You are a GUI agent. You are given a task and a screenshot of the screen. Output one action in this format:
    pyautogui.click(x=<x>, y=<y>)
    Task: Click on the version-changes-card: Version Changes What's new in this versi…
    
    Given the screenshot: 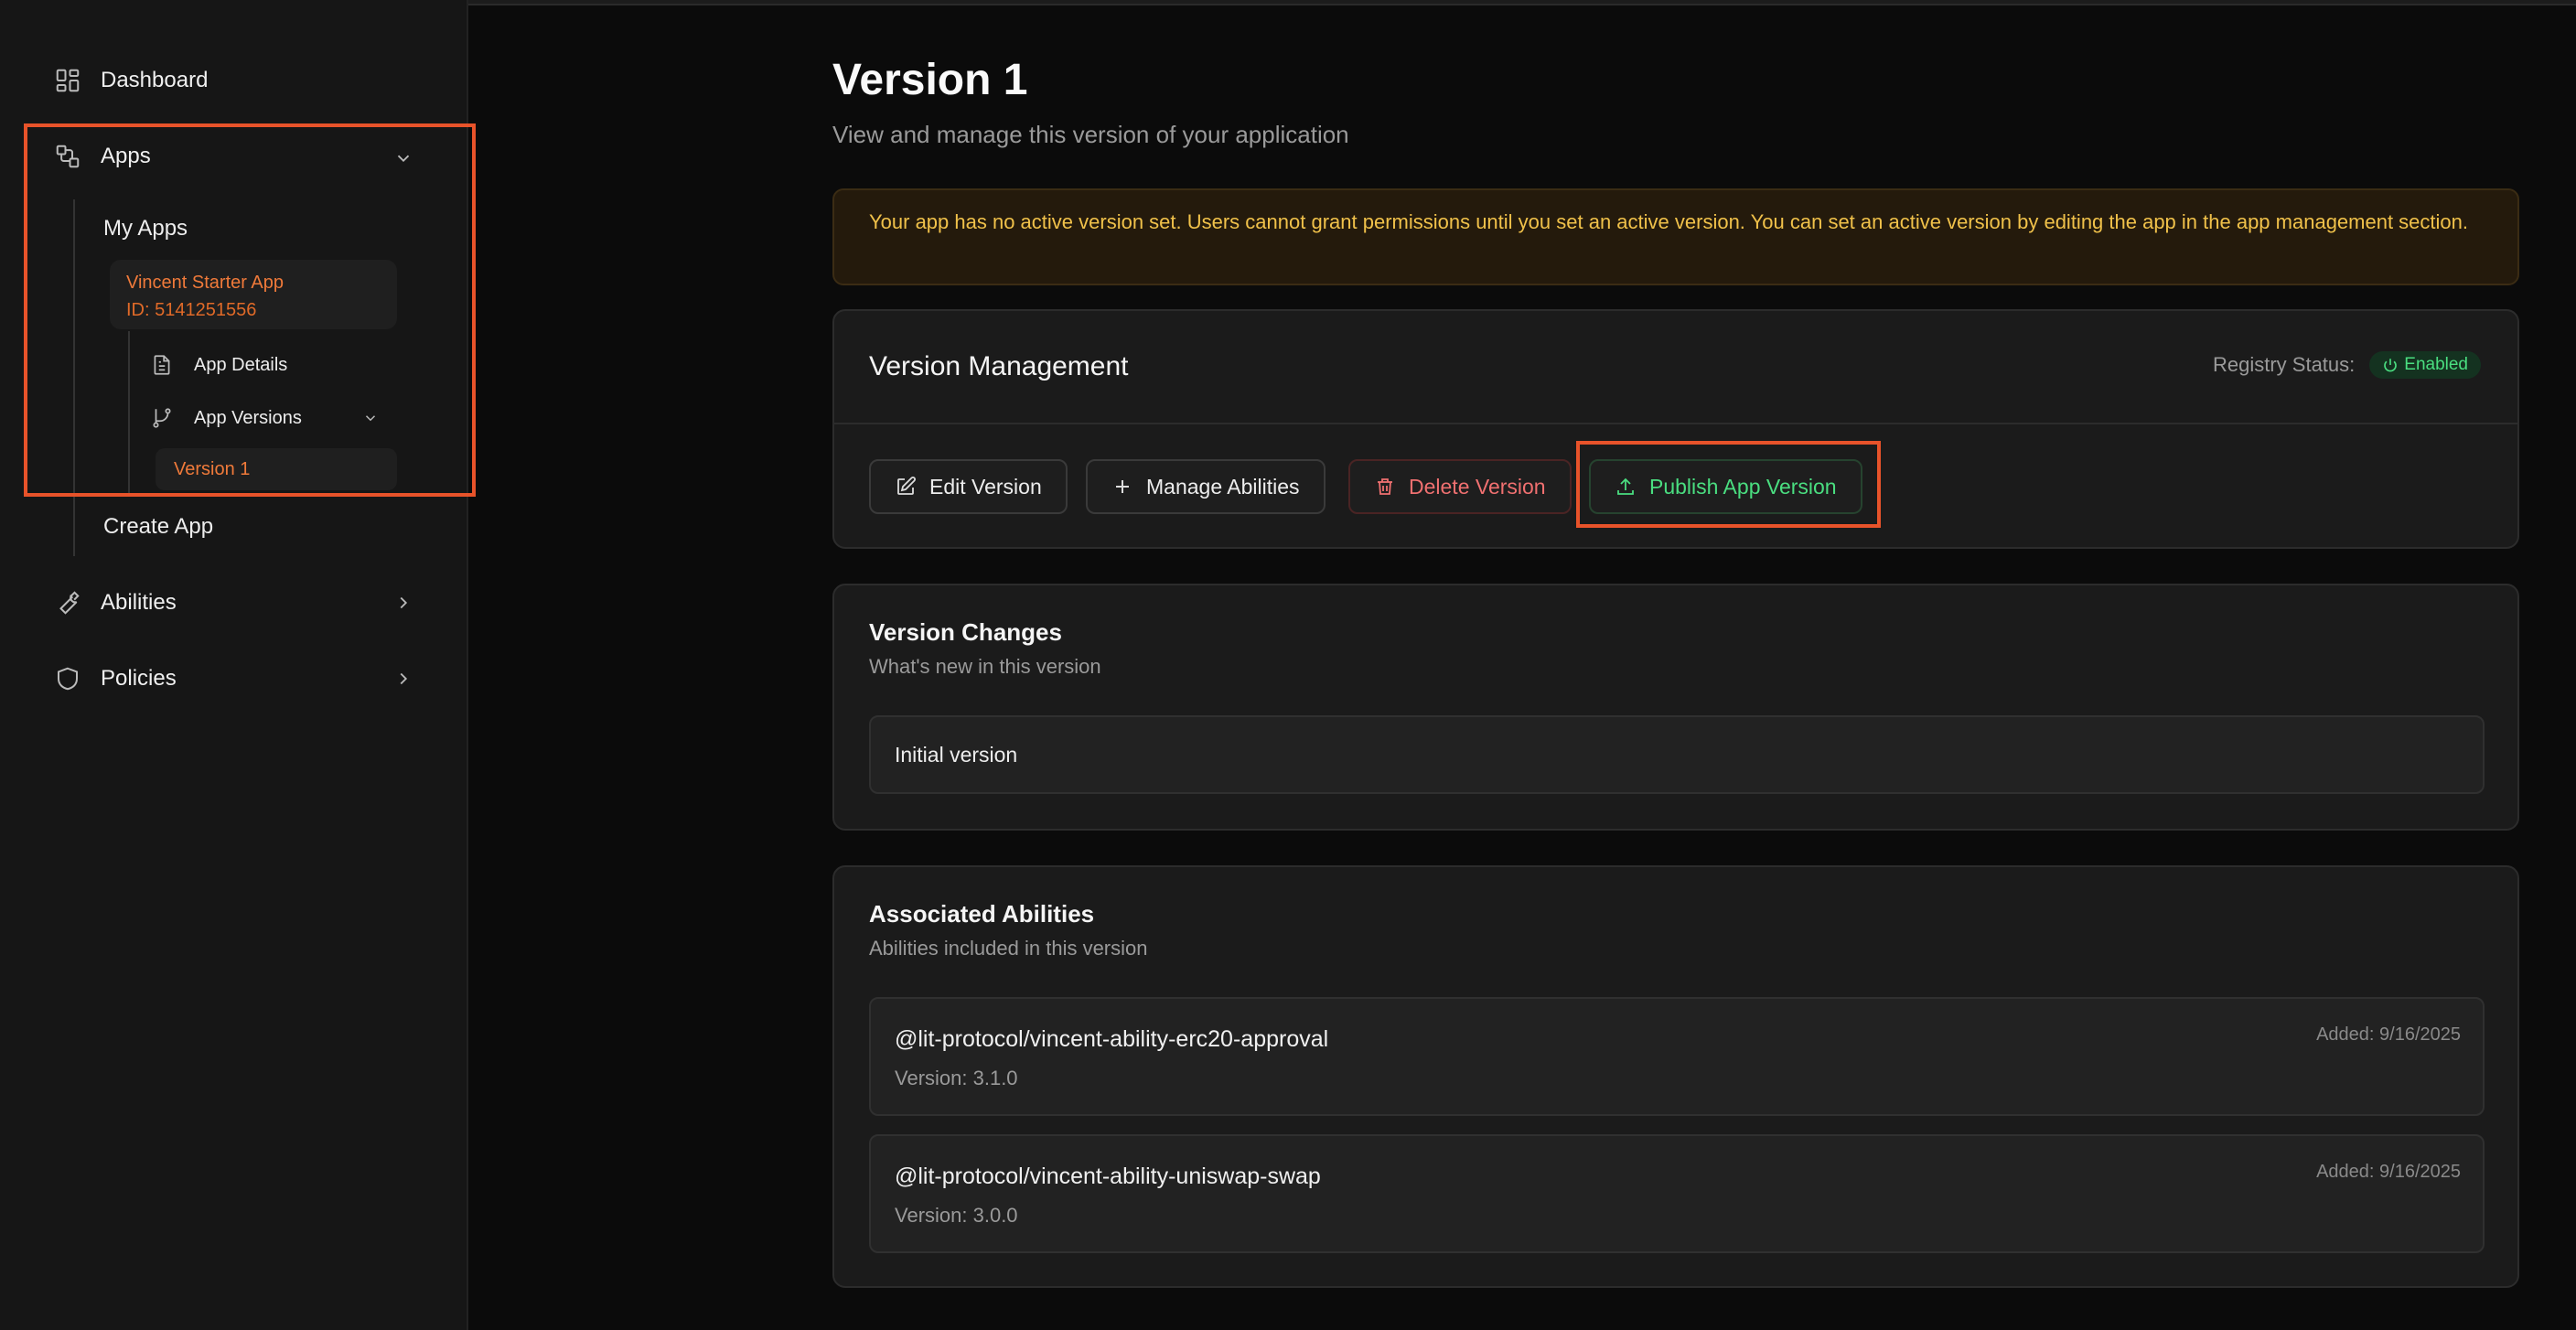 What is the action you would take?
    pyautogui.click(x=1676, y=707)
    